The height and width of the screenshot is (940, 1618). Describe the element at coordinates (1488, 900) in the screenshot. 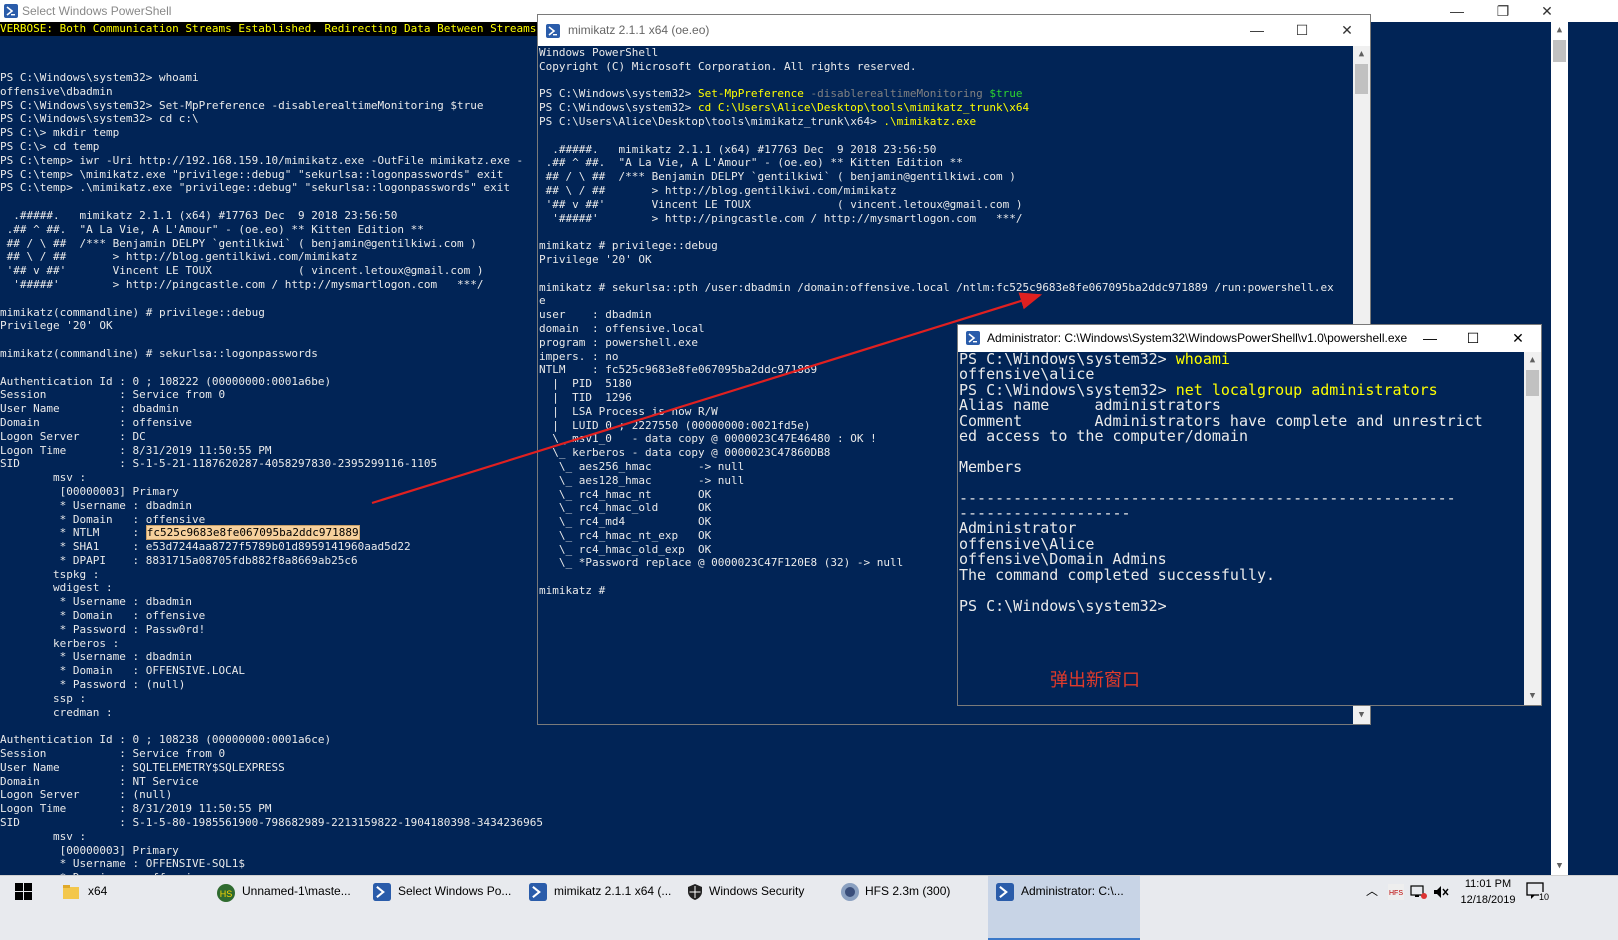

I see `clock-date: 12/18/2019` at that location.